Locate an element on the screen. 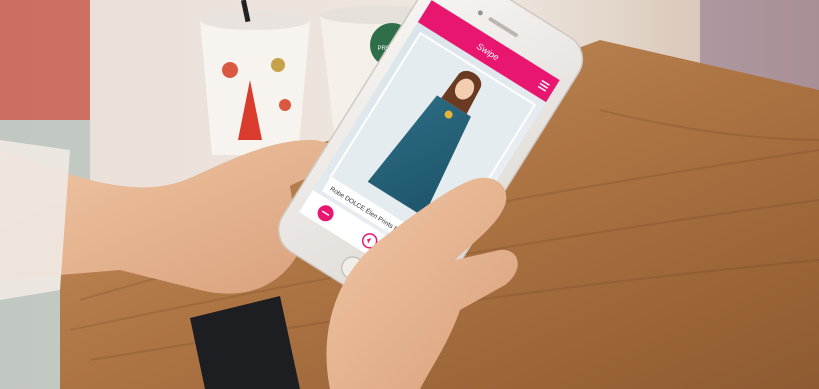 This screenshot has height=389, width=819. background-red-chair is located at coordinates (45, 60).